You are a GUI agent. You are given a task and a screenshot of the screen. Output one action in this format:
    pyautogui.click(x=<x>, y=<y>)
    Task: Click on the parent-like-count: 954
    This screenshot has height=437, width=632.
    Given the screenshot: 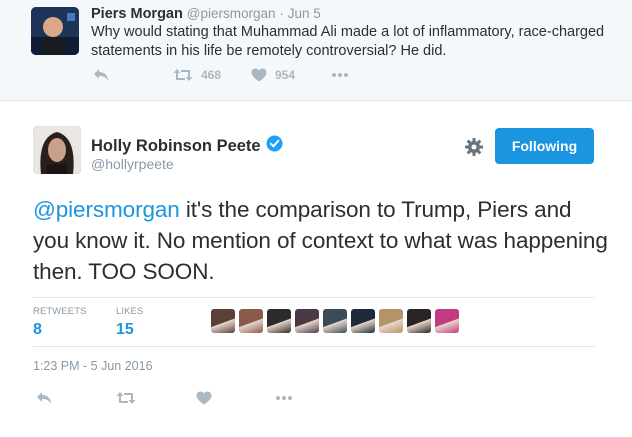 What is the action you would take?
    pyautogui.click(x=285, y=75)
    